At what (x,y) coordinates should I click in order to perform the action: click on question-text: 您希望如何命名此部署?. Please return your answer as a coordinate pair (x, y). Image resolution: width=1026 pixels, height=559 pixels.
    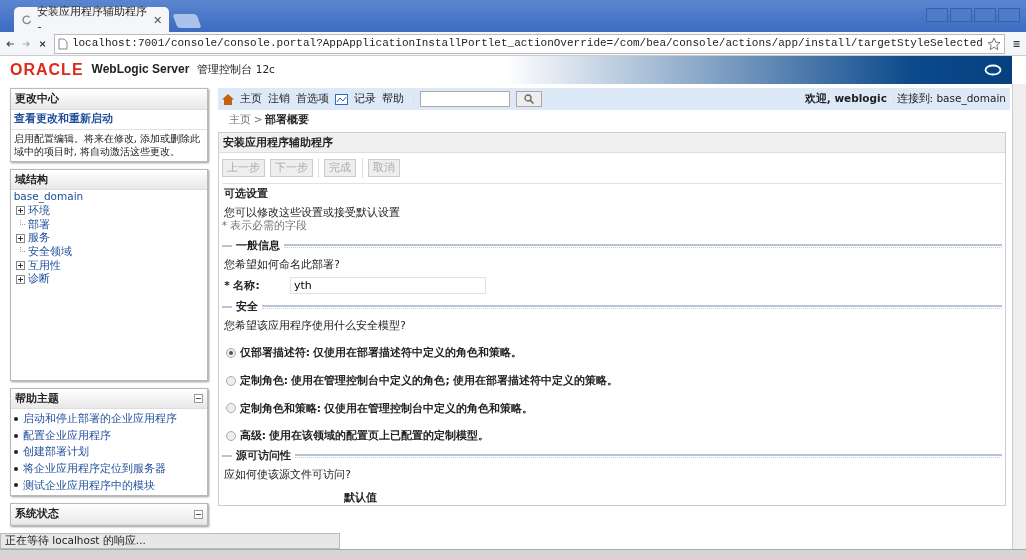
    Looking at the image, I should click on (282, 264).